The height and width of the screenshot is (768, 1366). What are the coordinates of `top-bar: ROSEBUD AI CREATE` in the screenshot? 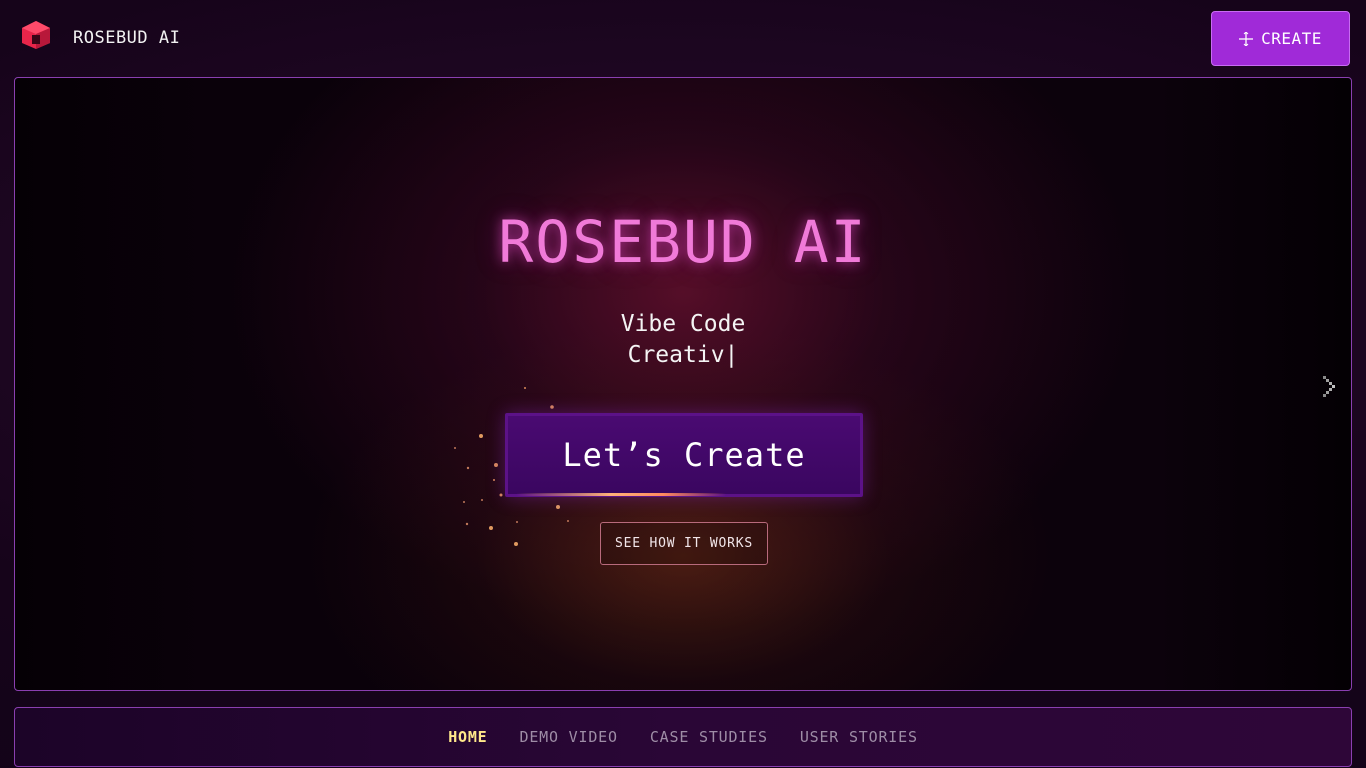 It's located at (683, 39).